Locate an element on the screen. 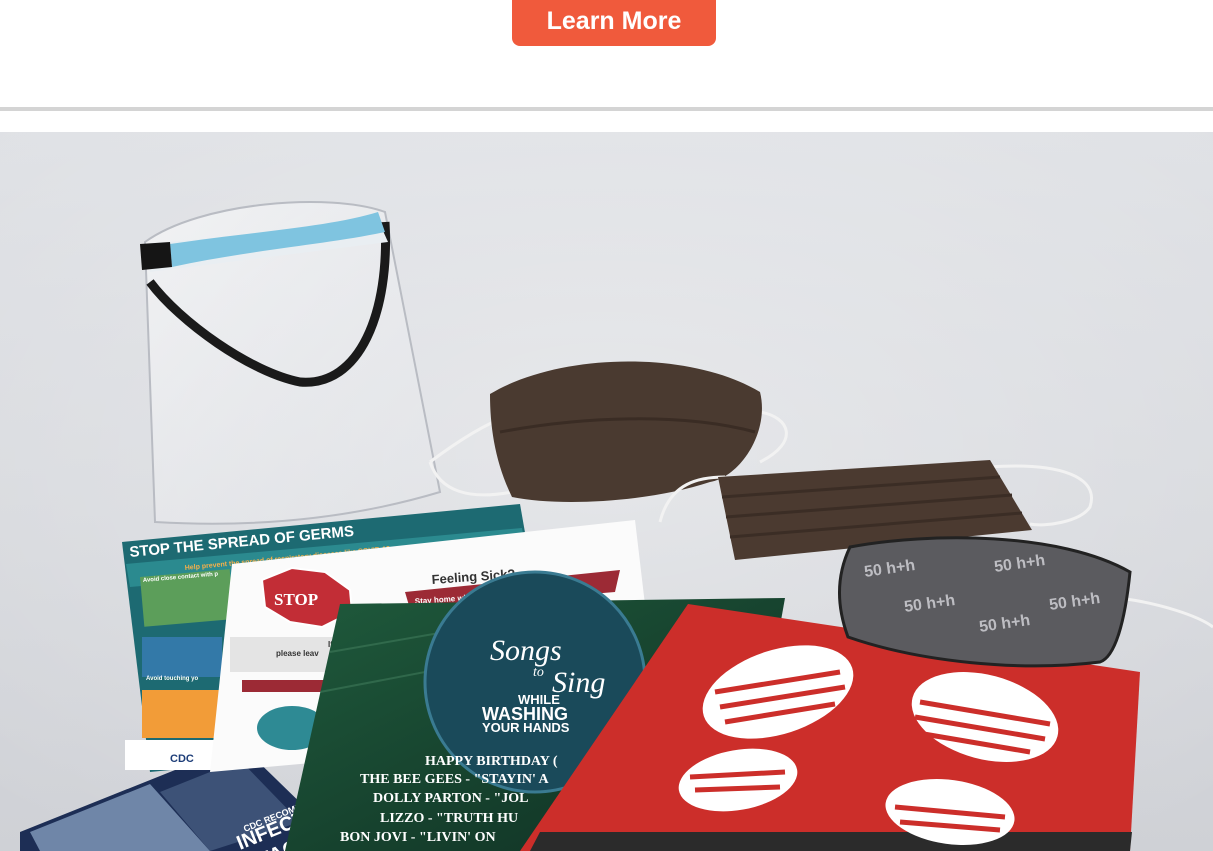  song-item: BON JOVI - "LIVIN' ON is located at coordinates (418, 837).